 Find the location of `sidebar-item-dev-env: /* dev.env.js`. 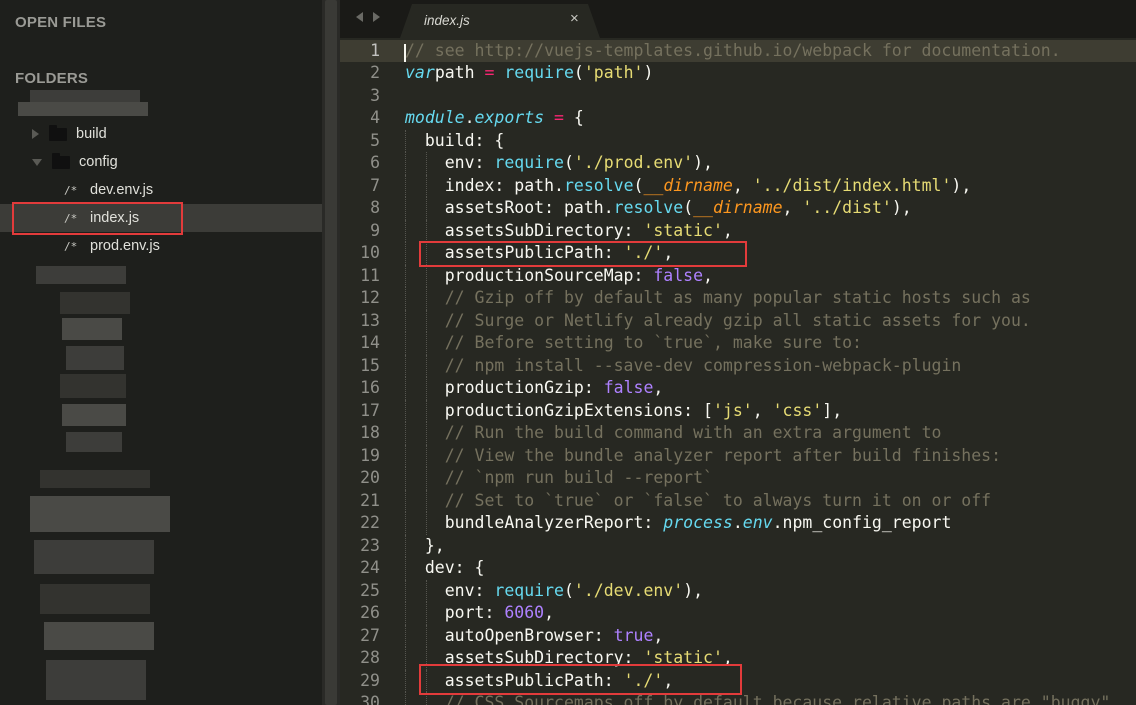

sidebar-item-dev-env: /* dev.env.js is located at coordinates (161, 190).